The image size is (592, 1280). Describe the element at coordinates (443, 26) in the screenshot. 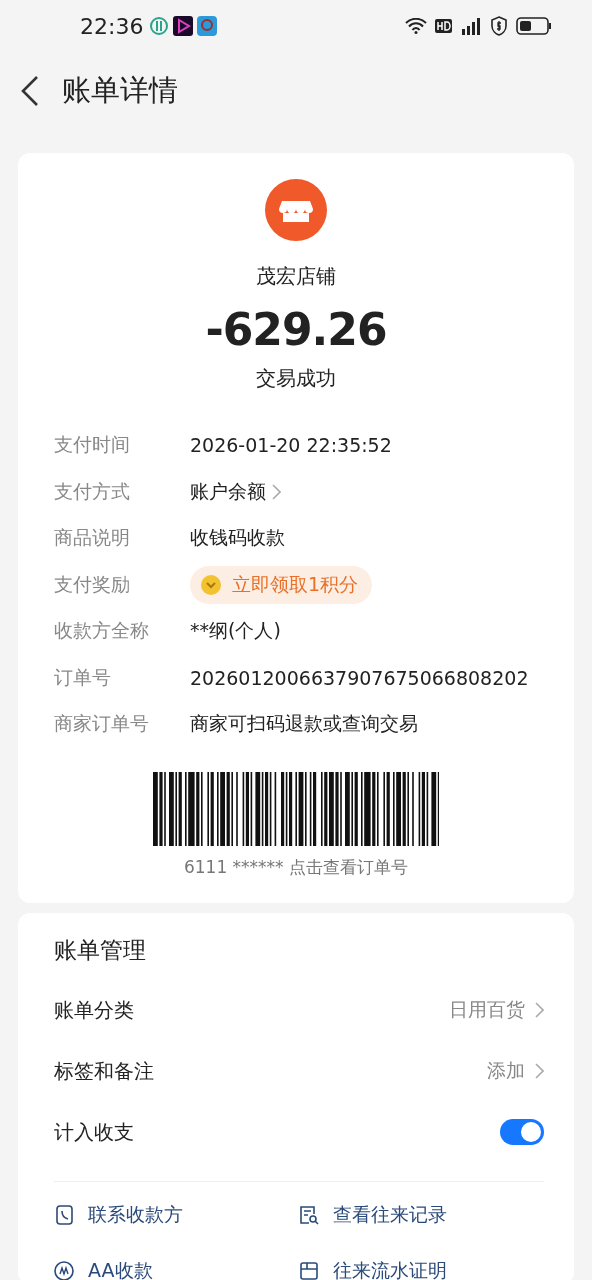

I see `hd-icon` at that location.